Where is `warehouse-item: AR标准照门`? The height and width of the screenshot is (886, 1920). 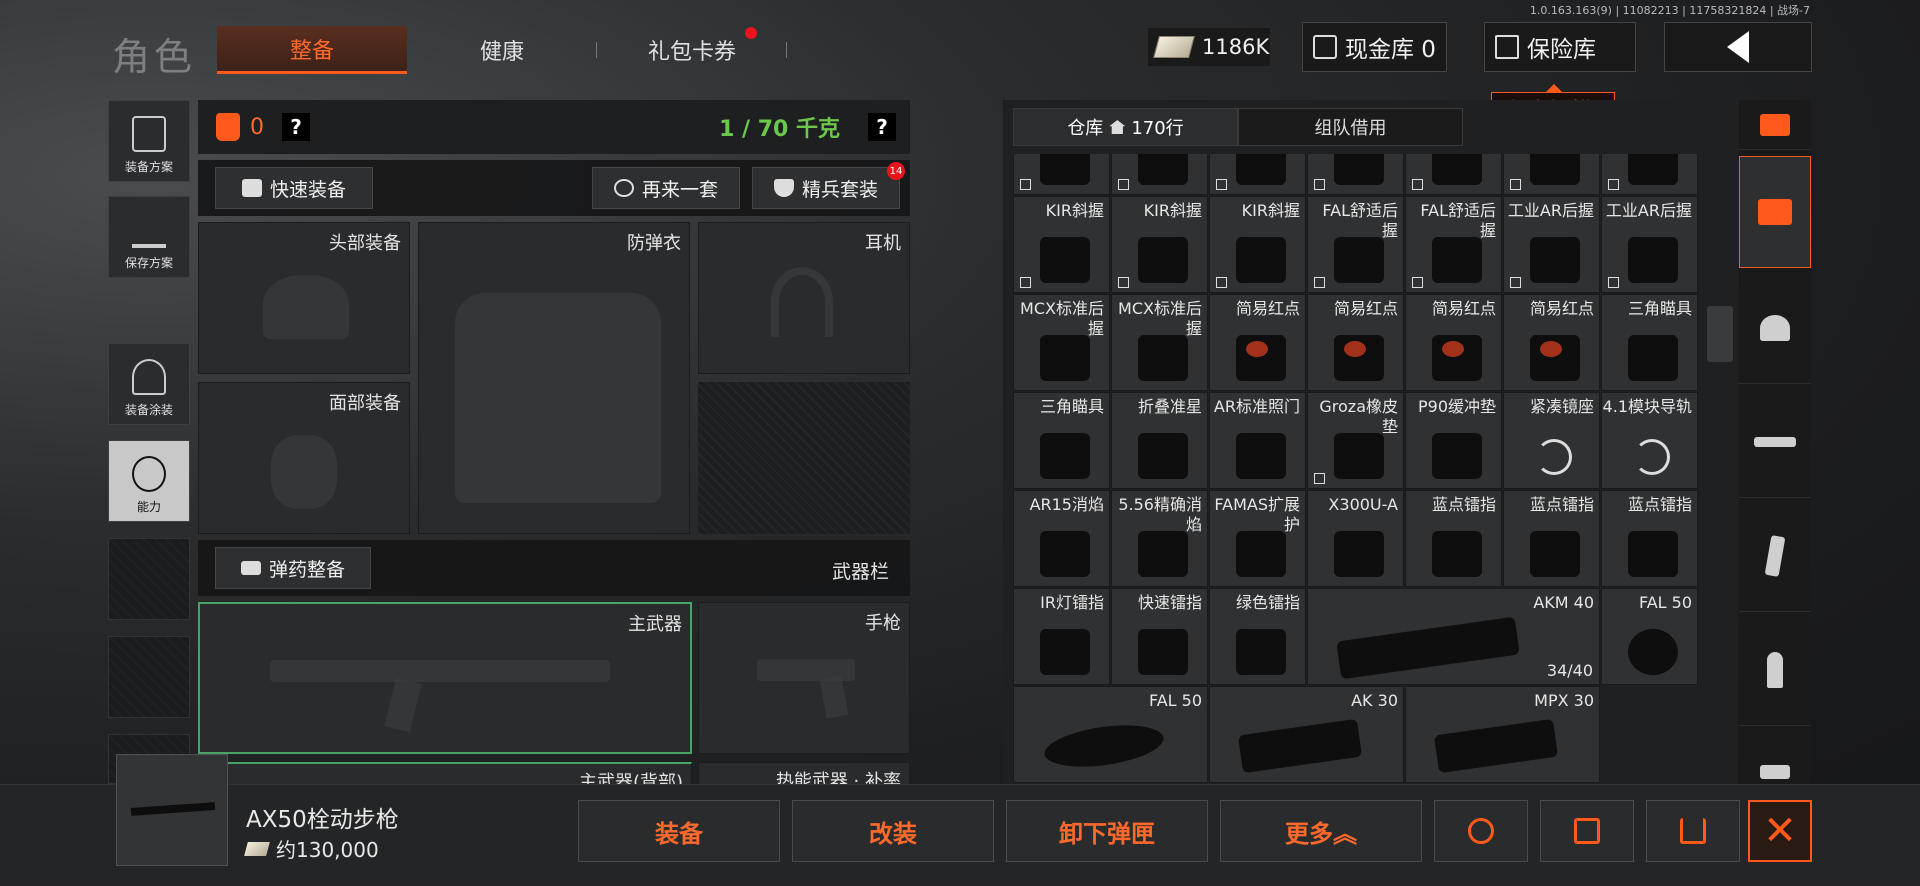
warehouse-item: AR标准照门 is located at coordinates (1257, 440).